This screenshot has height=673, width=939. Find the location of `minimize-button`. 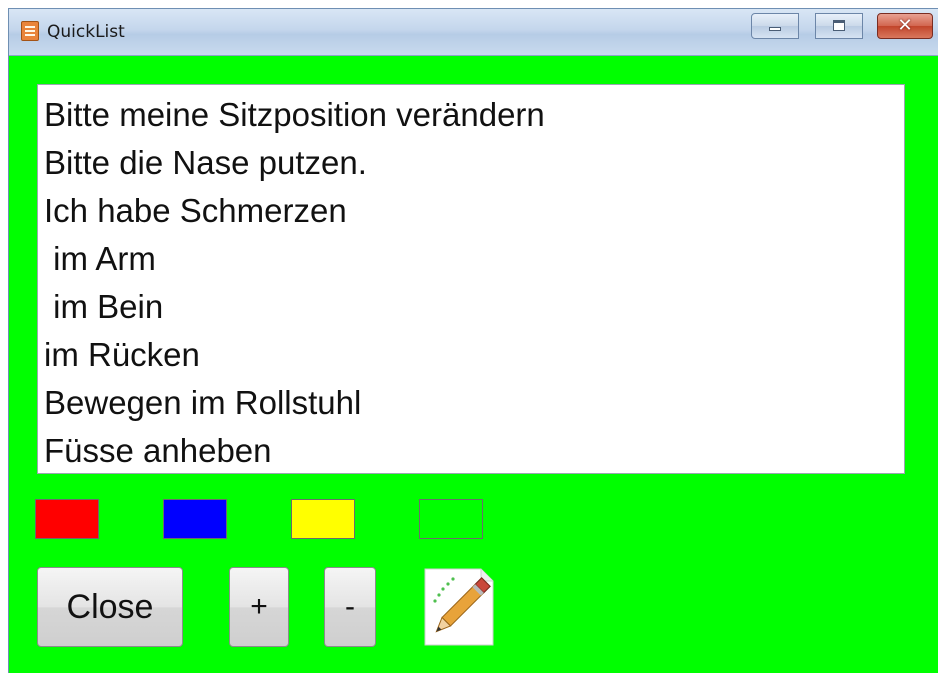

minimize-button is located at coordinates (775, 26).